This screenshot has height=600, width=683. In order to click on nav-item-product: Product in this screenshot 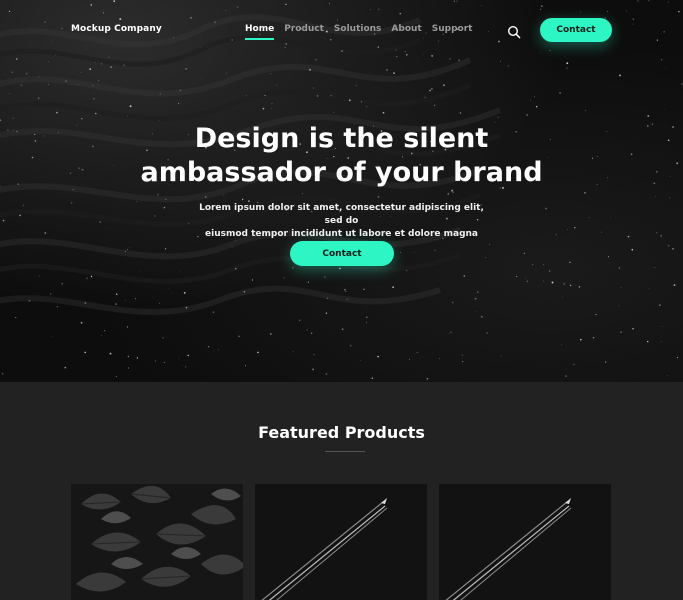, I will do `click(304, 32)`.